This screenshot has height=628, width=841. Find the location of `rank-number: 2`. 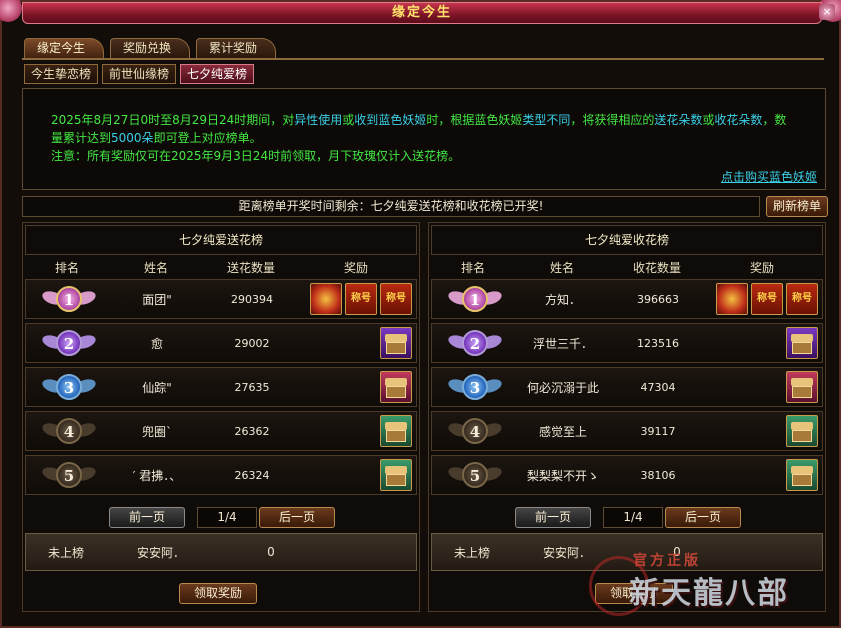

rank-number: 2 is located at coordinates (475, 343).